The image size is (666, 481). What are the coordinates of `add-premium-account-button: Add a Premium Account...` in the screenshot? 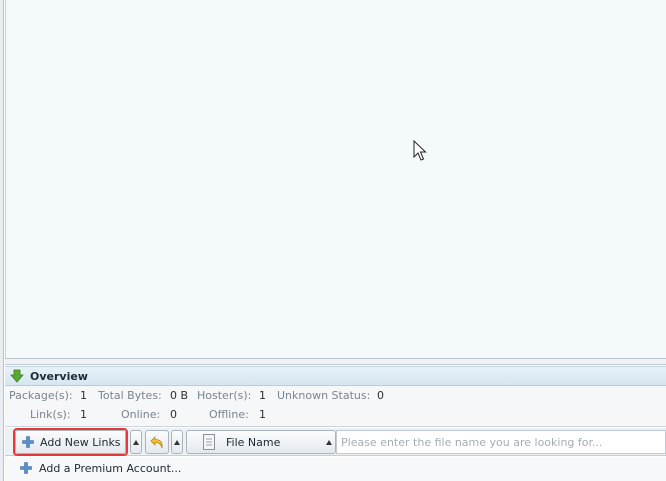 It's located at (335, 469).